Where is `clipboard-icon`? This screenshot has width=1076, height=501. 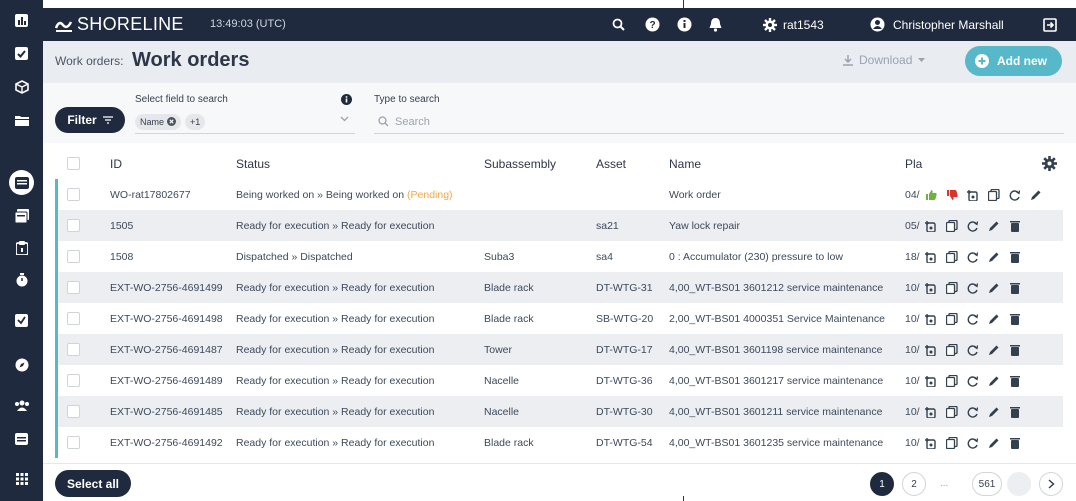 clipboard-icon is located at coordinates (21, 247).